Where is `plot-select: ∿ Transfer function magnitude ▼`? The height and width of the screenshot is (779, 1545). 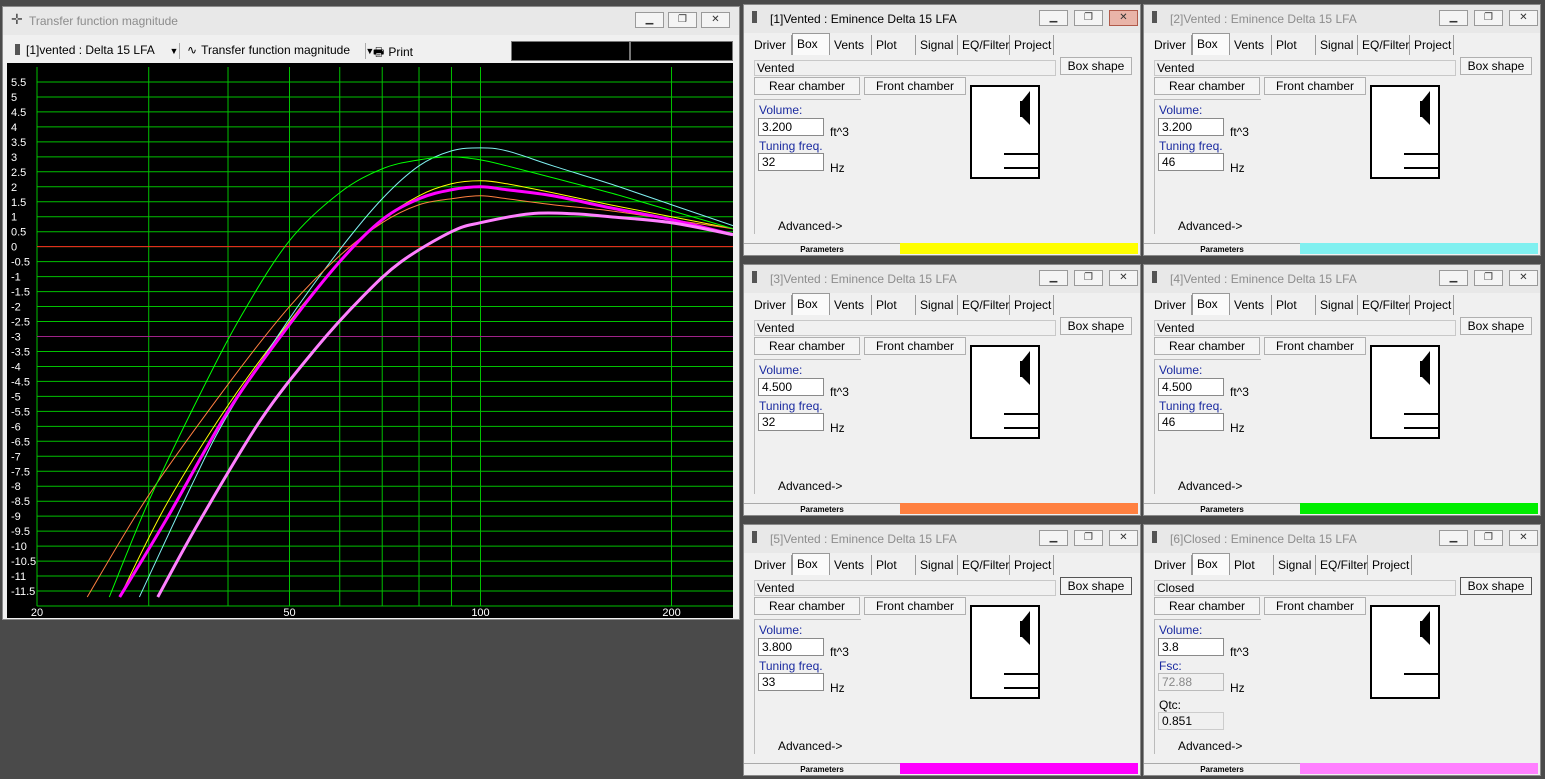
plot-select: ∿ Transfer function magnitude ▼ is located at coordinates (280, 50).